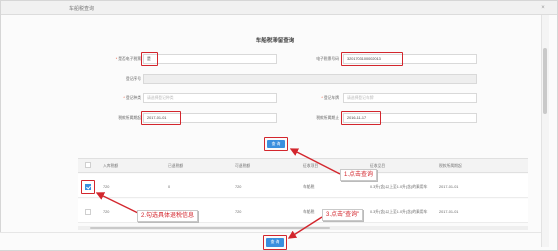 This screenshot has height=251, width=558. Describe the element at coordinates (128, 59) in the screenshot. I see `rescue-code-label: *是否电子税票` at that location.